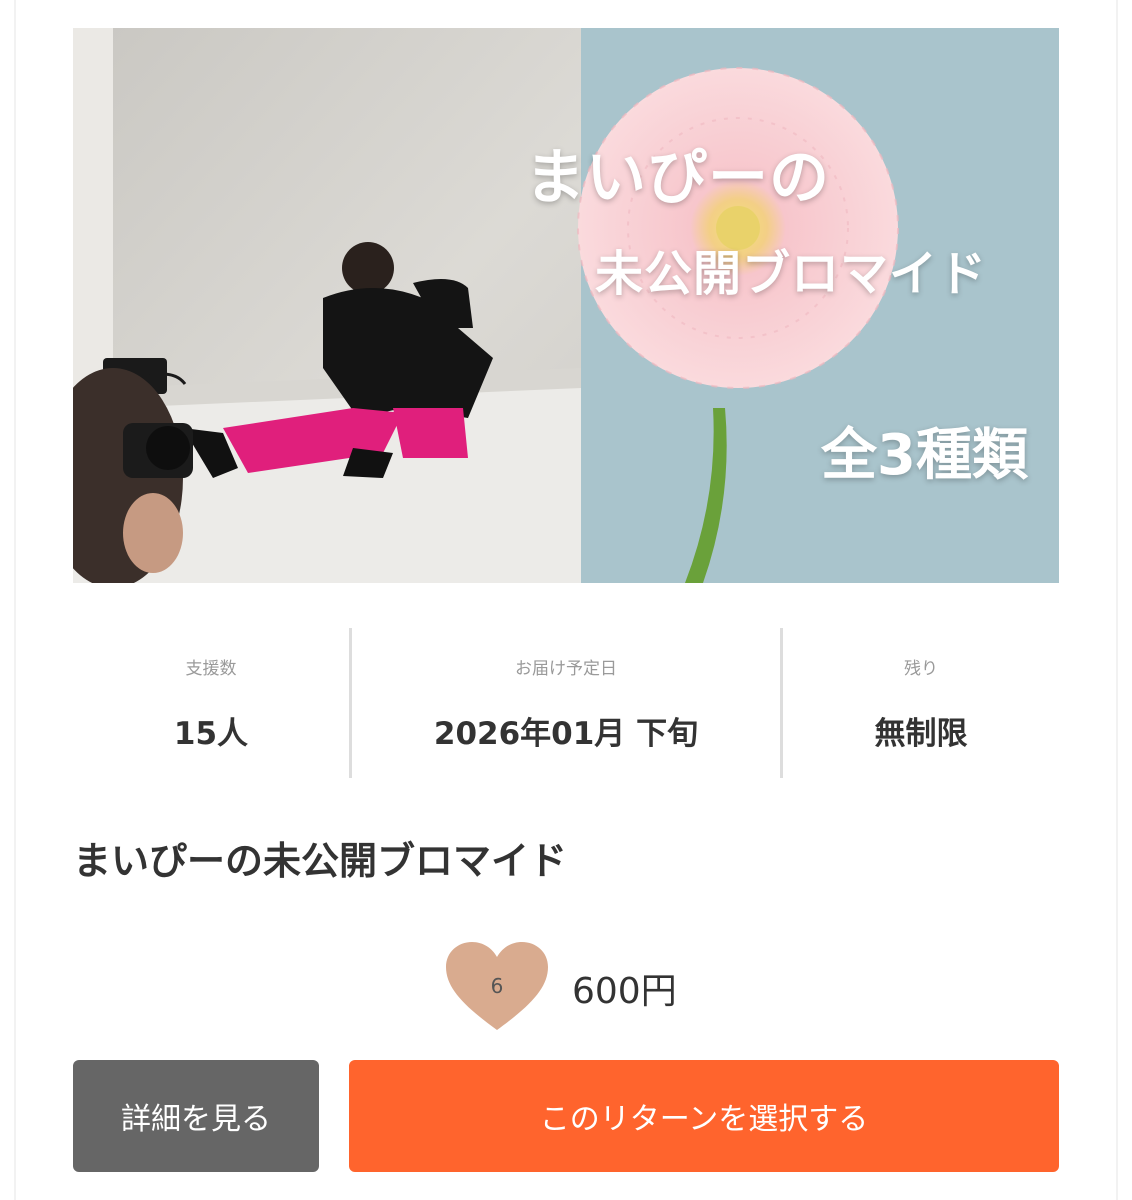  Describe the element at coordinates (196, 1116) in the screenshot. I see `view-details-button: 詳細を見る` at that location.